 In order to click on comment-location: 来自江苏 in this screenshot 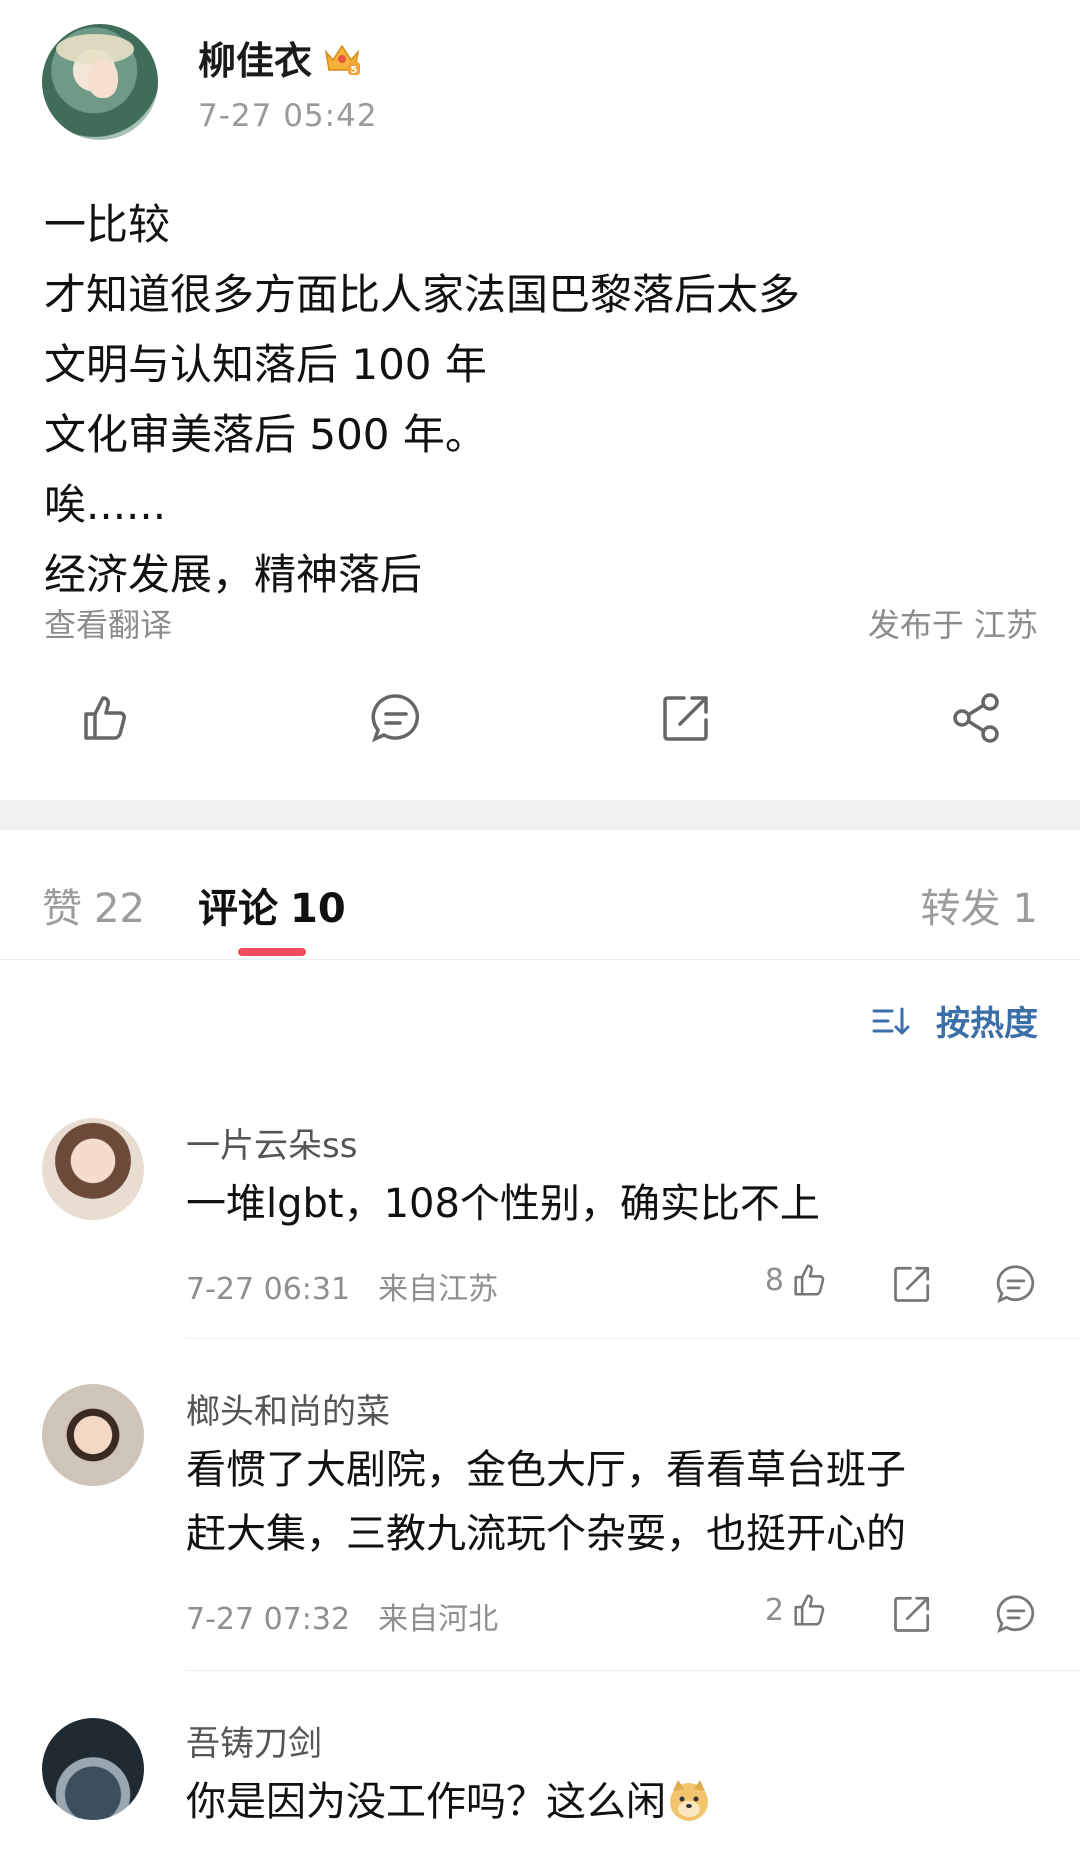, I will do `click(438, 1289)`.